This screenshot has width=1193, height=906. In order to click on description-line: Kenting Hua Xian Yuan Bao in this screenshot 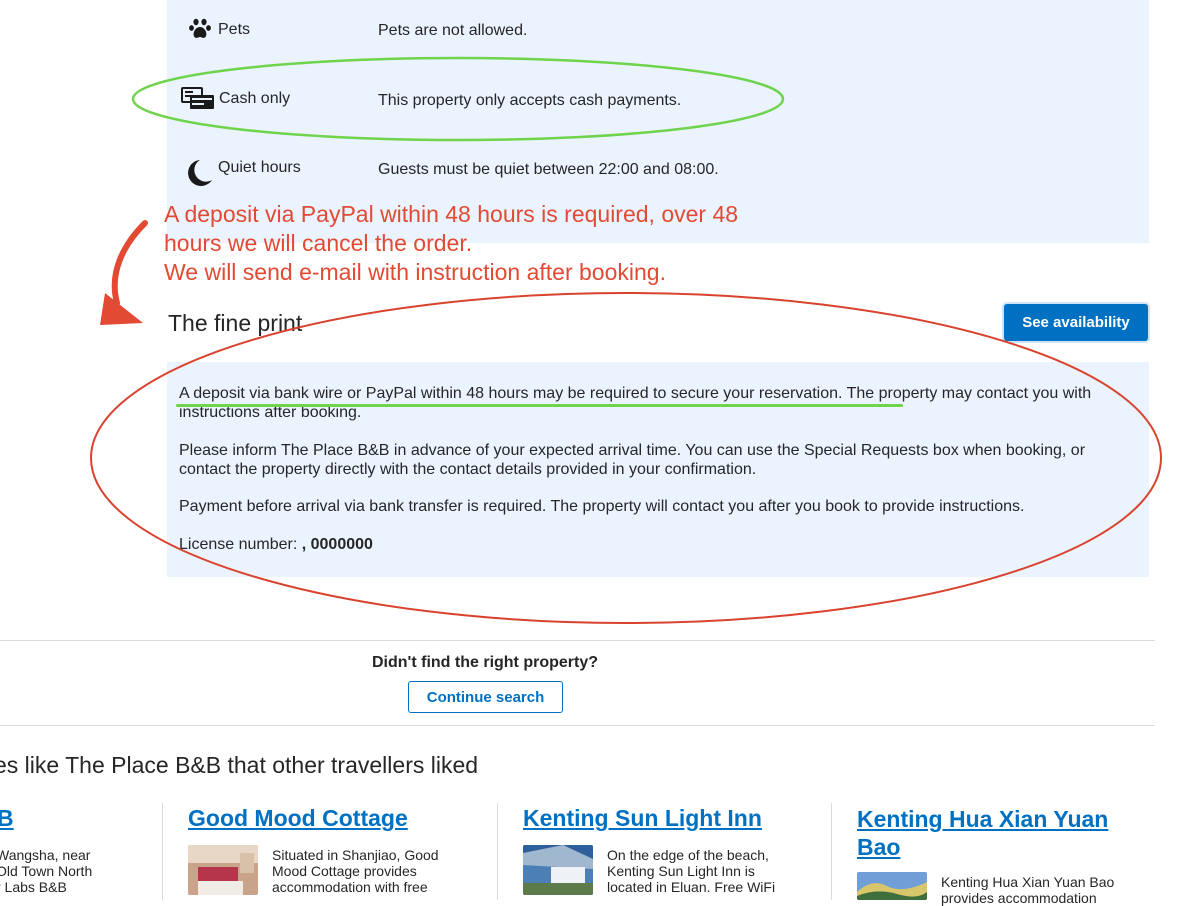, I will do `click(1028, 882)`.